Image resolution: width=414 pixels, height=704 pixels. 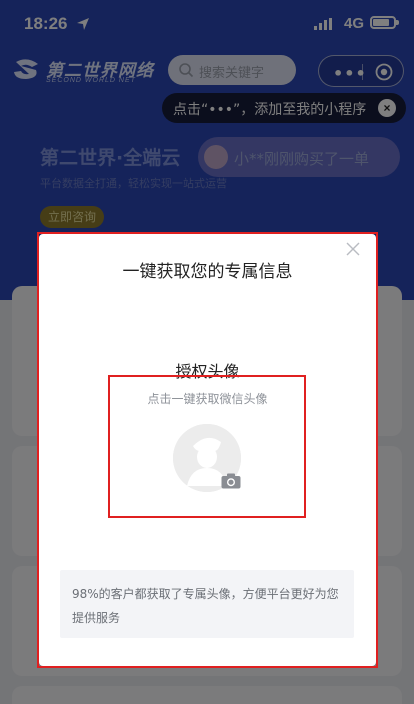 What do you see at coordinates (231, 481) in the screenshot?
I see `camera-icon` at bounding box center [231, 481].